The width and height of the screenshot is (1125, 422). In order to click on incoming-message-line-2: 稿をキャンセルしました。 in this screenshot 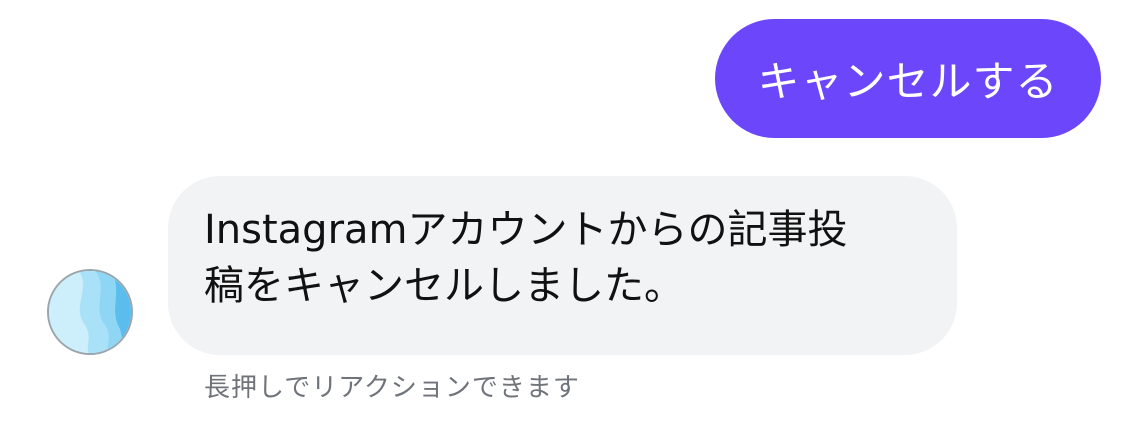, I will do `click(444, 286)`.